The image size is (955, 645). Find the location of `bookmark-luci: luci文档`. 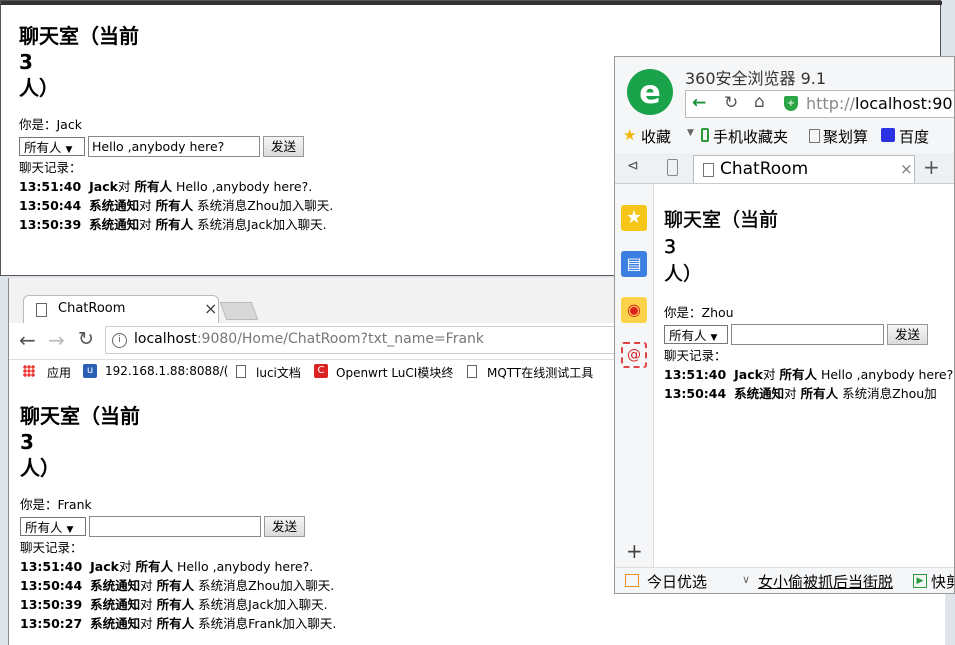

bookmark-luci: luci文档 is located at coordinates (278, 372).